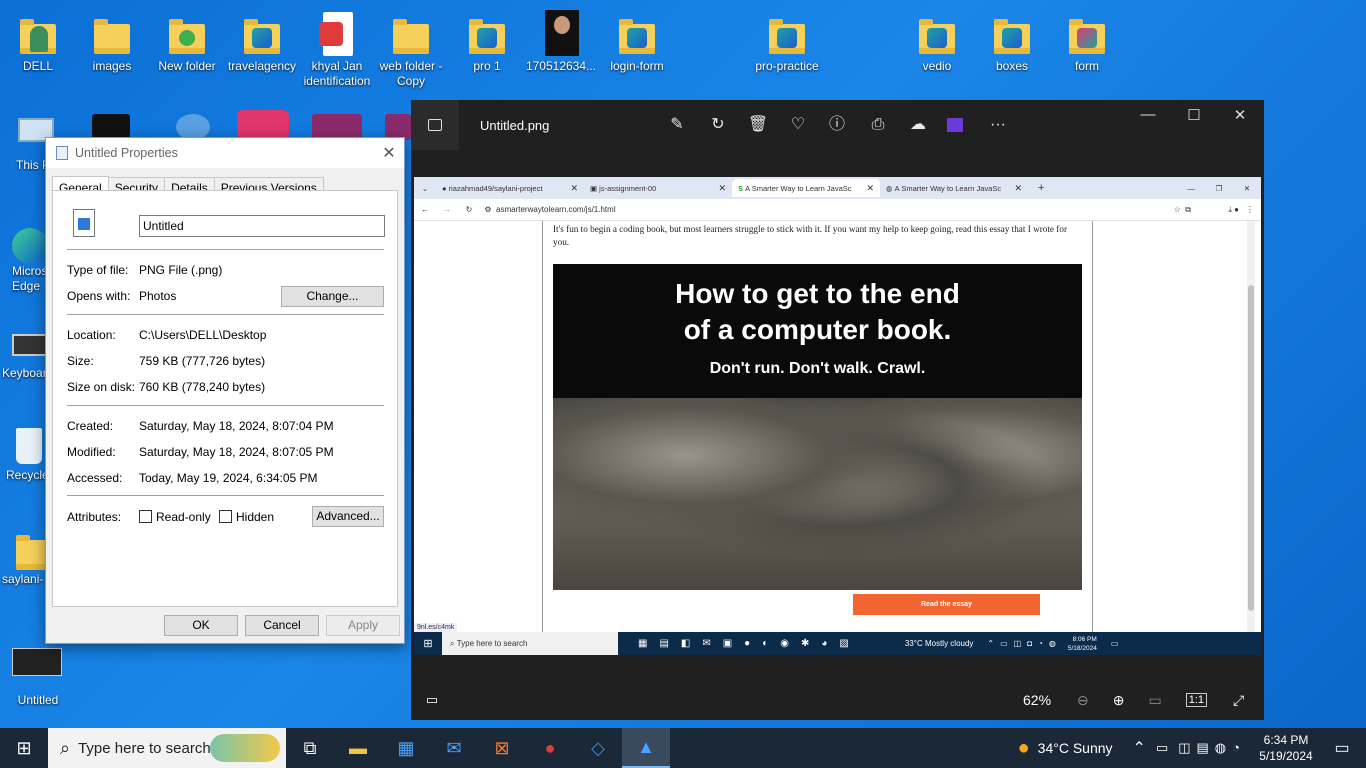 This screenshot has width=1366, height=768. I want to click on search-icon: ⌕, so click(453, 643).